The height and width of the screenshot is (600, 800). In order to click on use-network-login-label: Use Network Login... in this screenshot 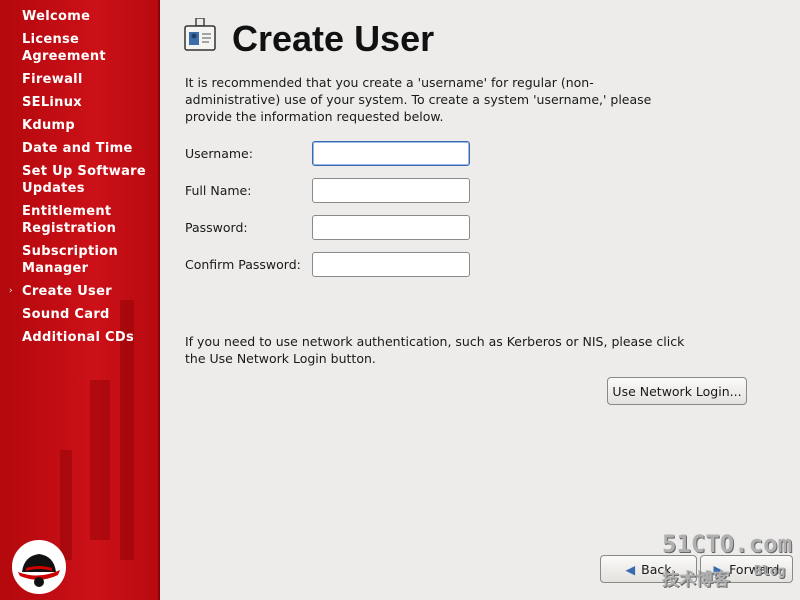, I will do `click(677, 391)`.